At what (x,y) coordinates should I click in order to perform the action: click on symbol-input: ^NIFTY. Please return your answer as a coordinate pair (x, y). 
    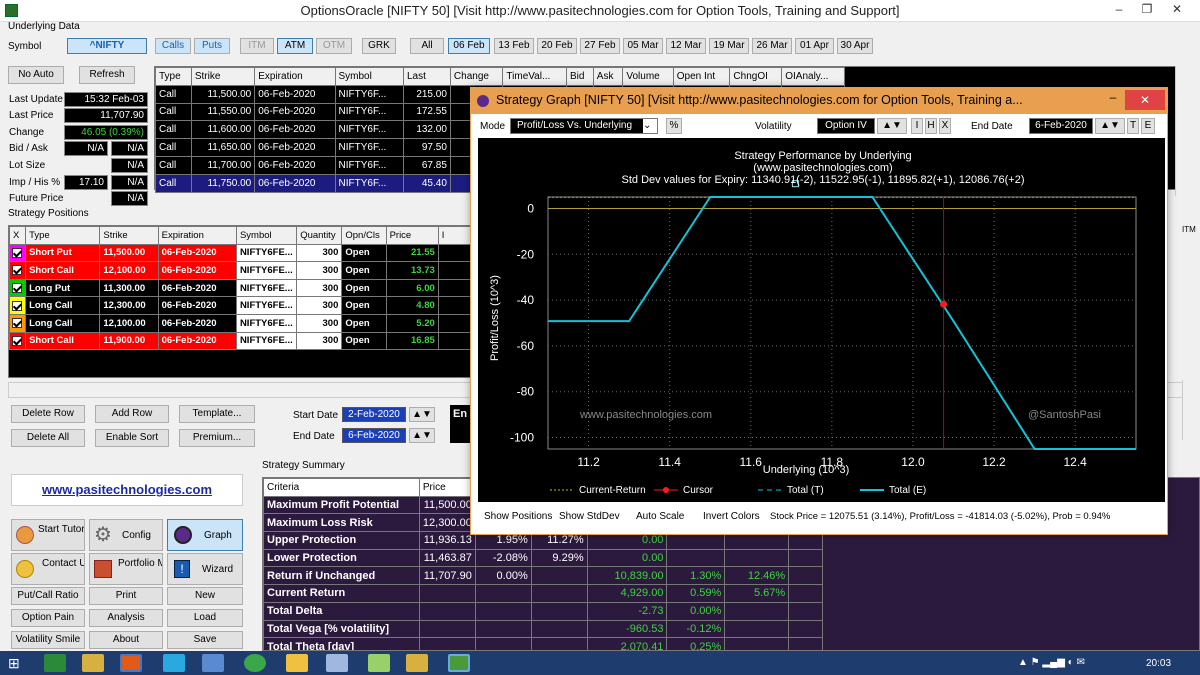
    Looking at the image, I should click on (107, 46).